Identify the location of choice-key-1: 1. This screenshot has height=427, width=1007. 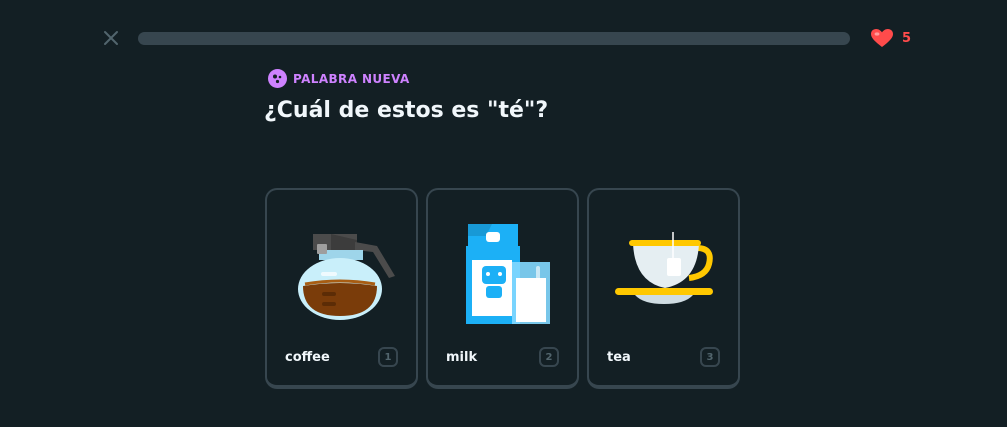
(388, 357).